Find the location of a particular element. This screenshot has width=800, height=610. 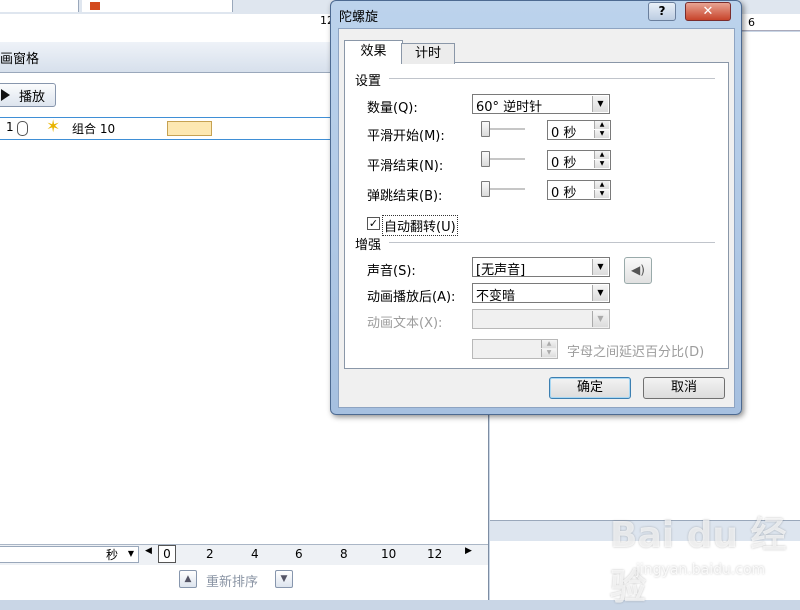

smooth-end-slider-thumb is located at coordinates (485, 159).